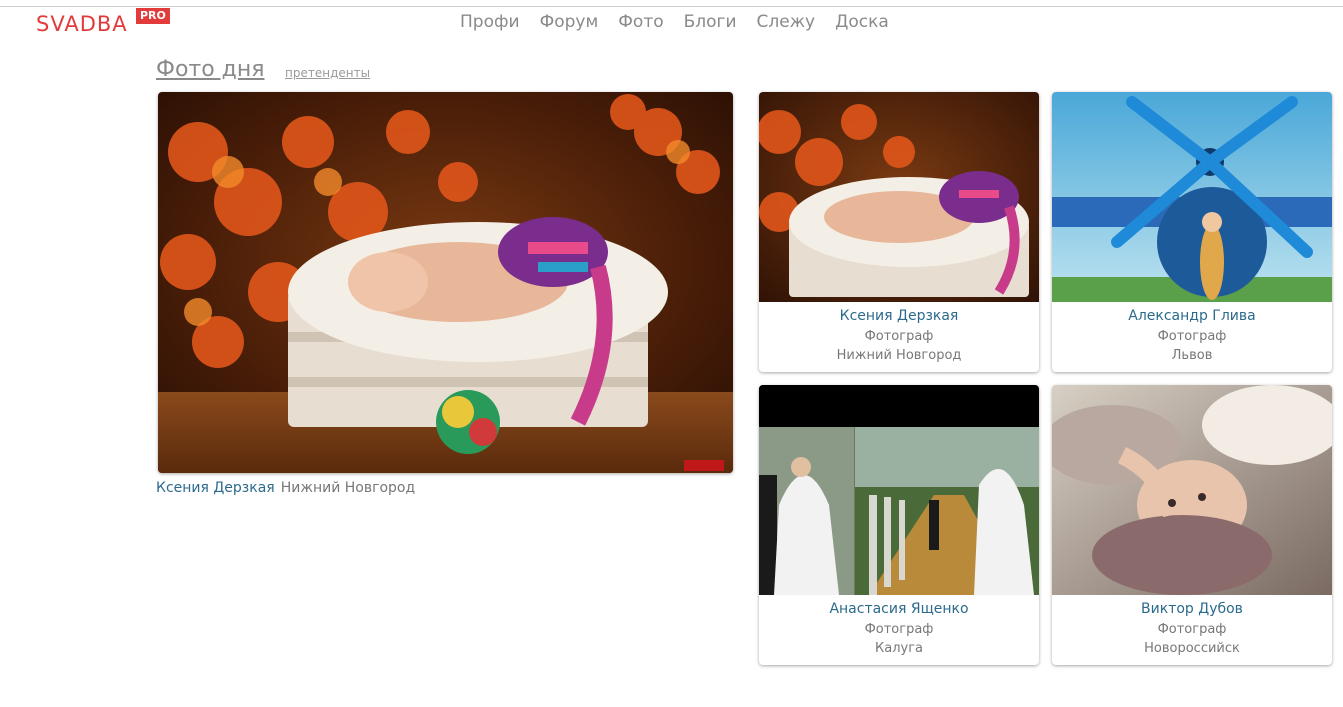 This screenshot has width=1343, height=707. What do you see at coordinates (899, 609) in the screenshot?
I see `card-author-link: Анастасия Ященко` at bounding box center [899, 609].